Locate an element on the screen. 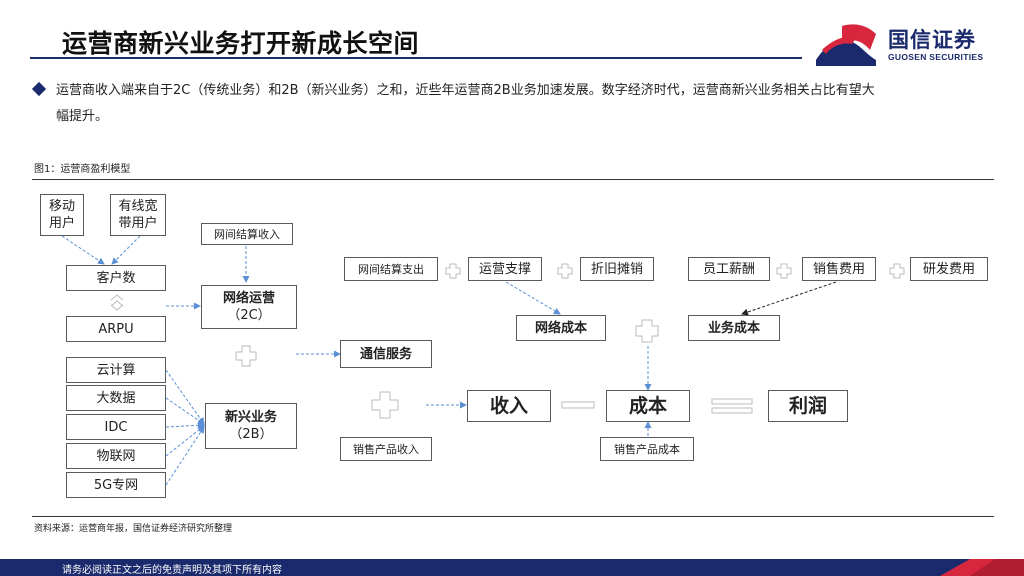  network-settlement-expense-box: 网间结算支出 is located at coordinates (391, 269).